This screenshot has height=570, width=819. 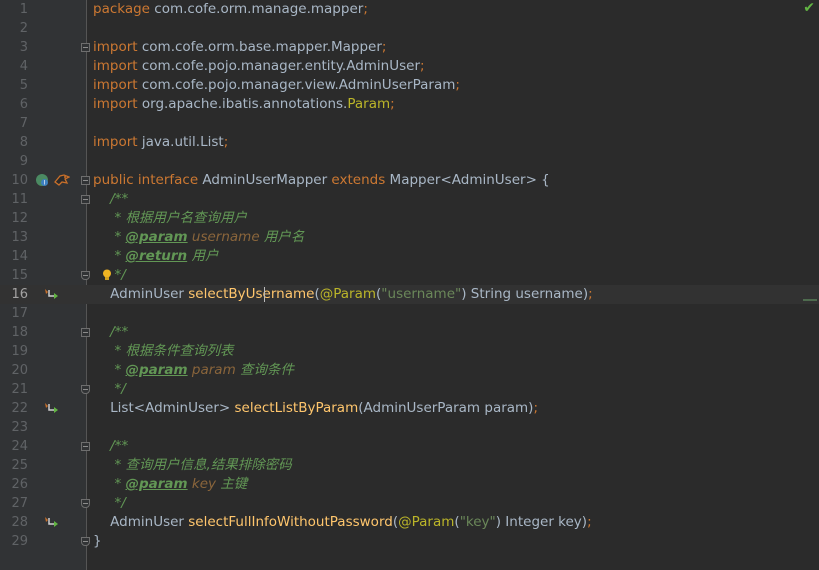 What do you see at coordinates (14, 9) in the screenshot?
I see `line-number: 1` at bounding box center [14, 9].